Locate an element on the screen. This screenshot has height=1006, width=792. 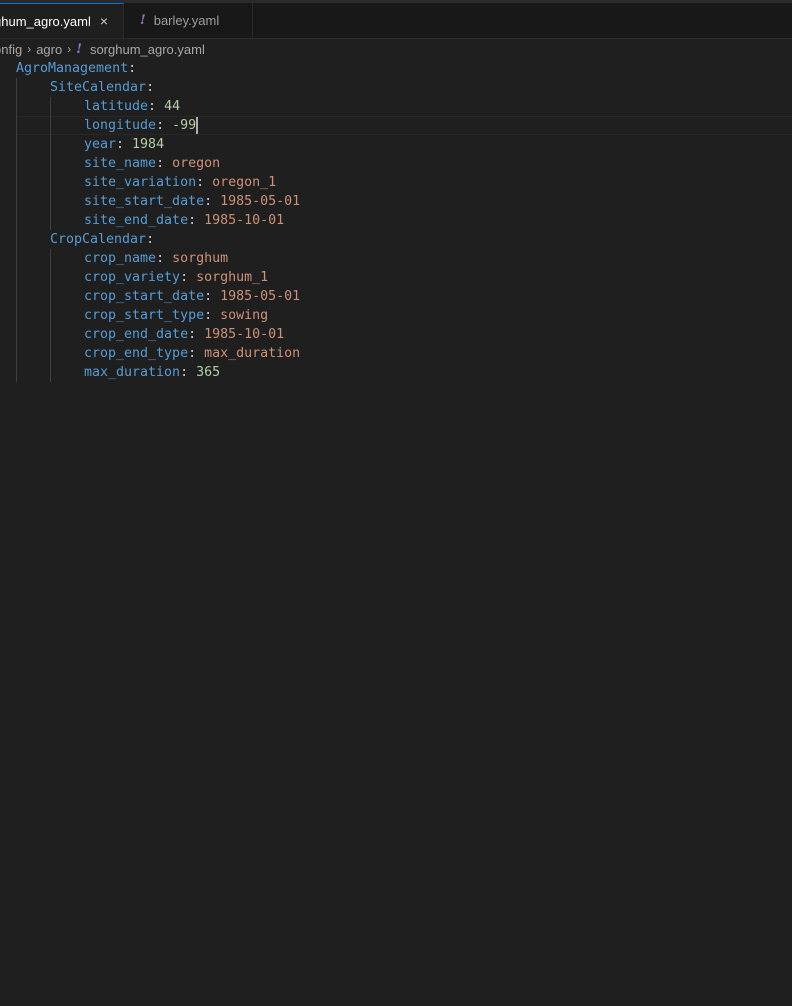
tab-label: ghum_agro.yaml is located at coordinates (45, 21).